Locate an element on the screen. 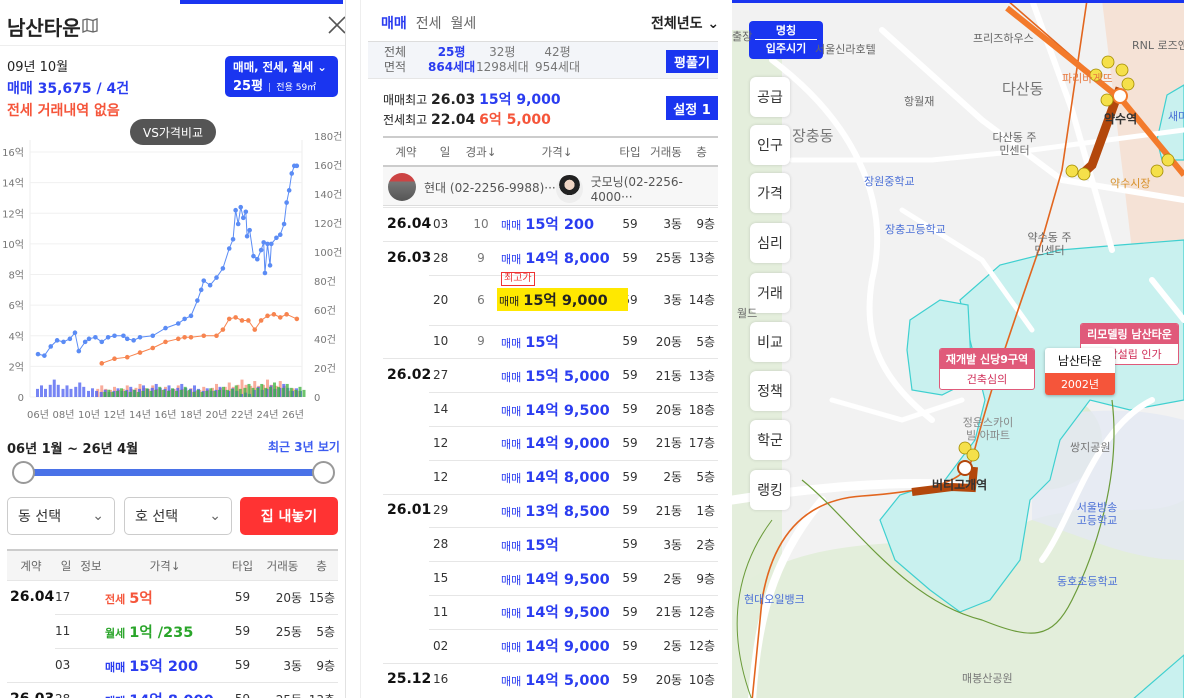 This screenshot has width=1184, height=698. dong-select: 동 선택 ⌄ is located at coordinates (61, 516).